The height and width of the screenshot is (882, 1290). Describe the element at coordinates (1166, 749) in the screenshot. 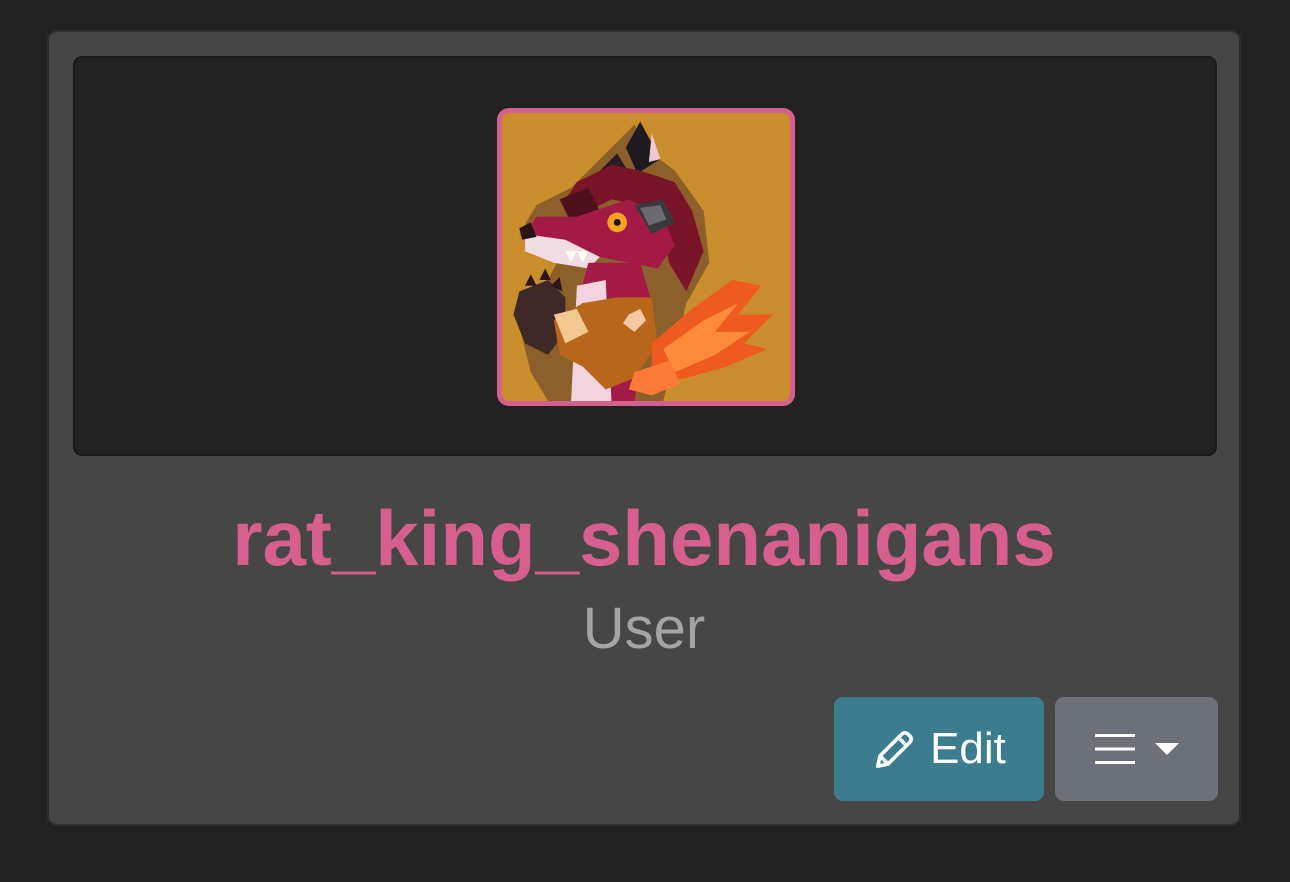

I see `caret-down-icon` at that location.